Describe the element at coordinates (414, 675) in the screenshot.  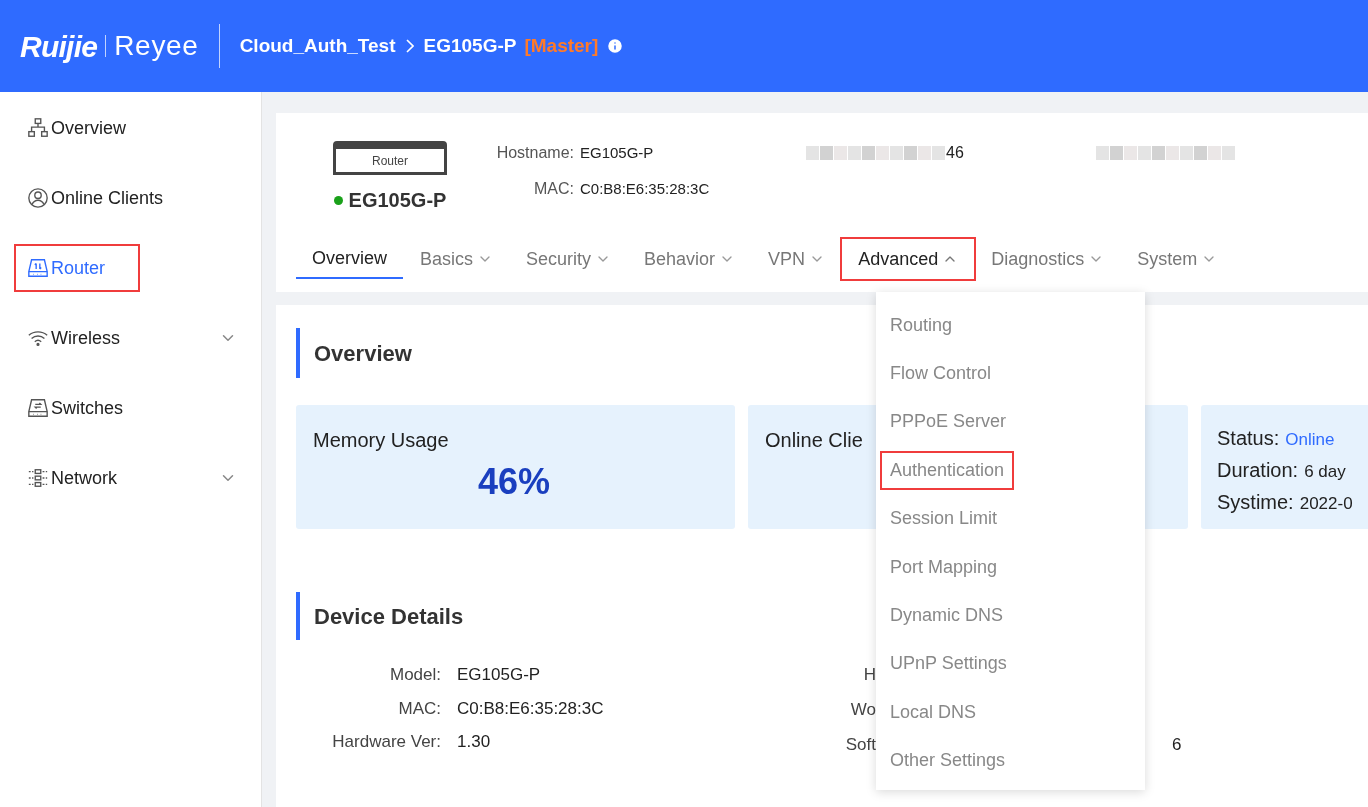
I see `detail-label: Model:` at that location.